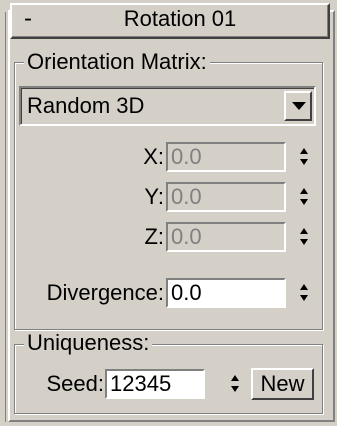 This screenshot has height=426, width=337. I want to click on orientation-matrix-label: Orientation Matrix:, so click(117, 62).